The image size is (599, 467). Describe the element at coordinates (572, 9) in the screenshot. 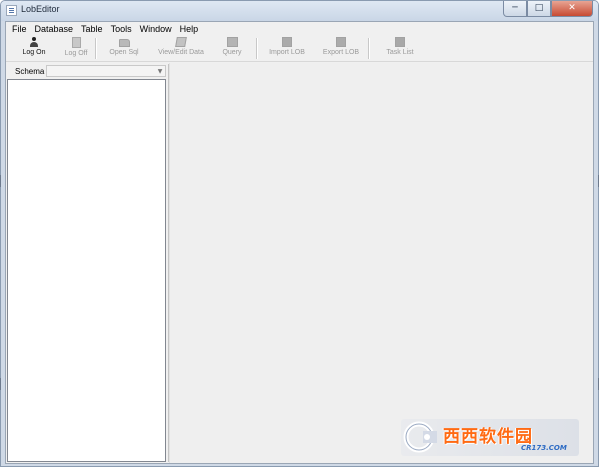

I see `close-button: ✕` at that location.